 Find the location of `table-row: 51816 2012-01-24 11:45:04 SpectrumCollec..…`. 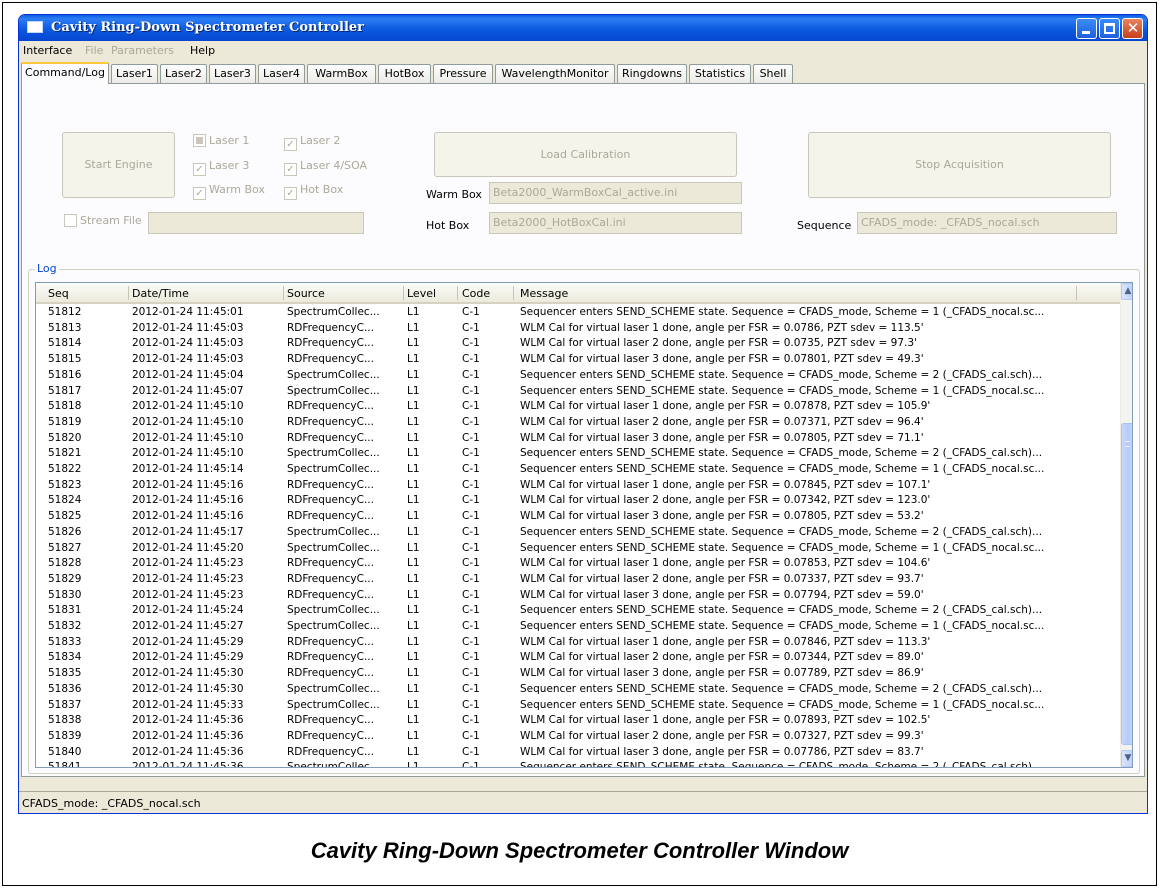

table-row: 51816 2012-01-24 11:45:04 SpectrumCollec..… is located at coordinates (578, 376).